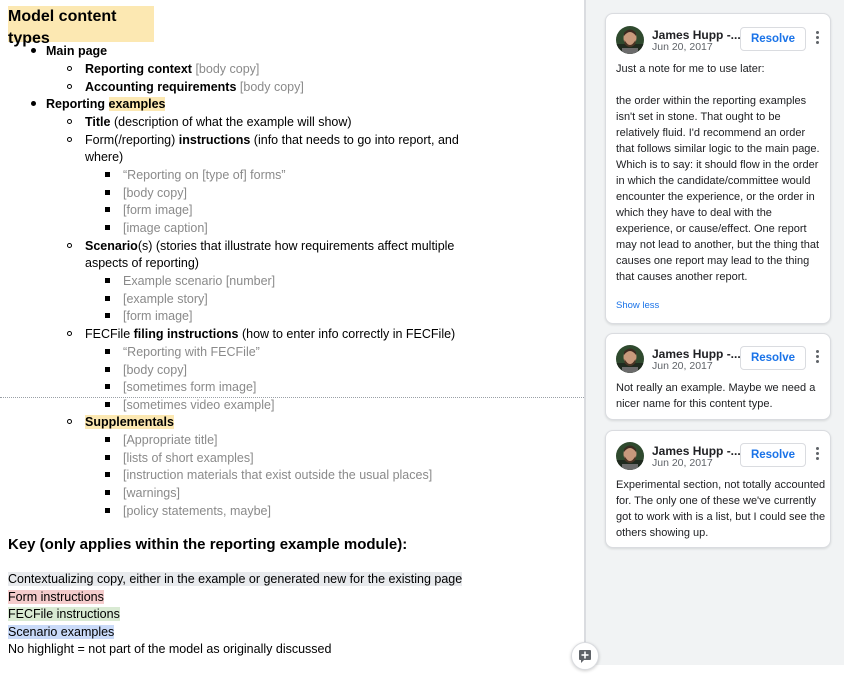 This screenshot has width=844, height=674. Describe the element at coordinates (199, 405) in the screenshot. I see `fecfile-subitem: [sometimes video example]` at that location.